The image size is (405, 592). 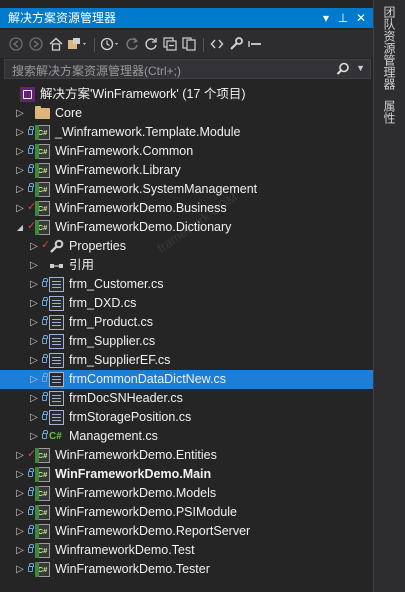 What do you see at coordinates (186, 113) in the screenshot?
I see `tree-item: ▷ Core` at bounding box center [186, 113].